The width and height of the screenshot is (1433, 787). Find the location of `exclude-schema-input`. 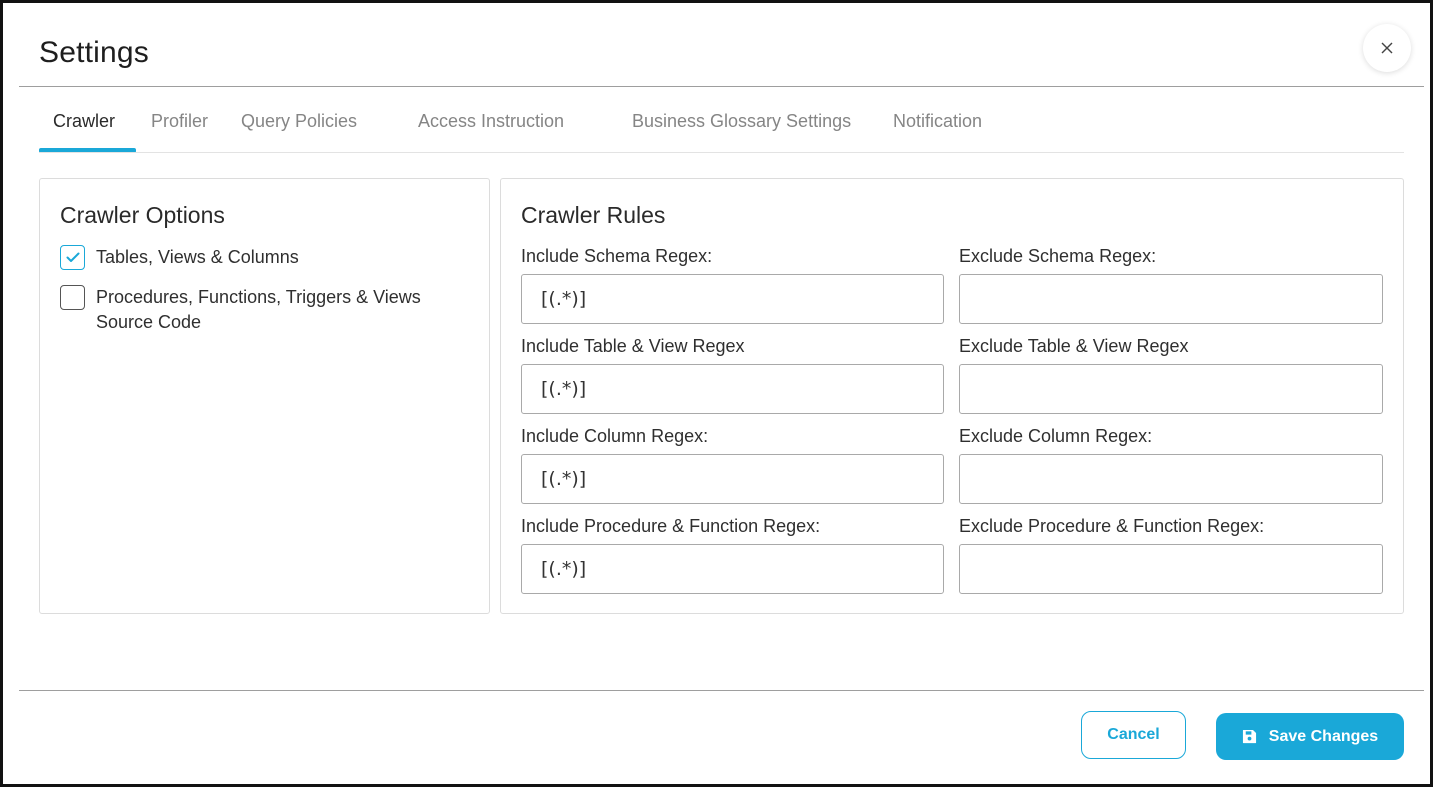

exclude-schema-input is located at coordinates (1171, 299).